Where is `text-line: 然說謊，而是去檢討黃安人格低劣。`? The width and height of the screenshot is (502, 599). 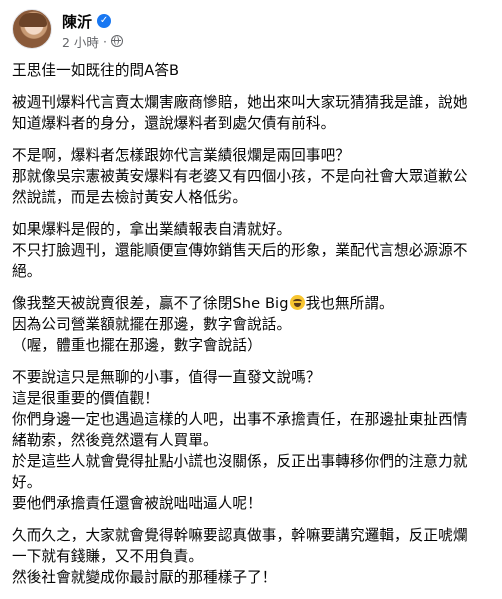 text-line: 然說謊，而是去檢討黃安人格低劣。 is located at coordinates (130, 197).